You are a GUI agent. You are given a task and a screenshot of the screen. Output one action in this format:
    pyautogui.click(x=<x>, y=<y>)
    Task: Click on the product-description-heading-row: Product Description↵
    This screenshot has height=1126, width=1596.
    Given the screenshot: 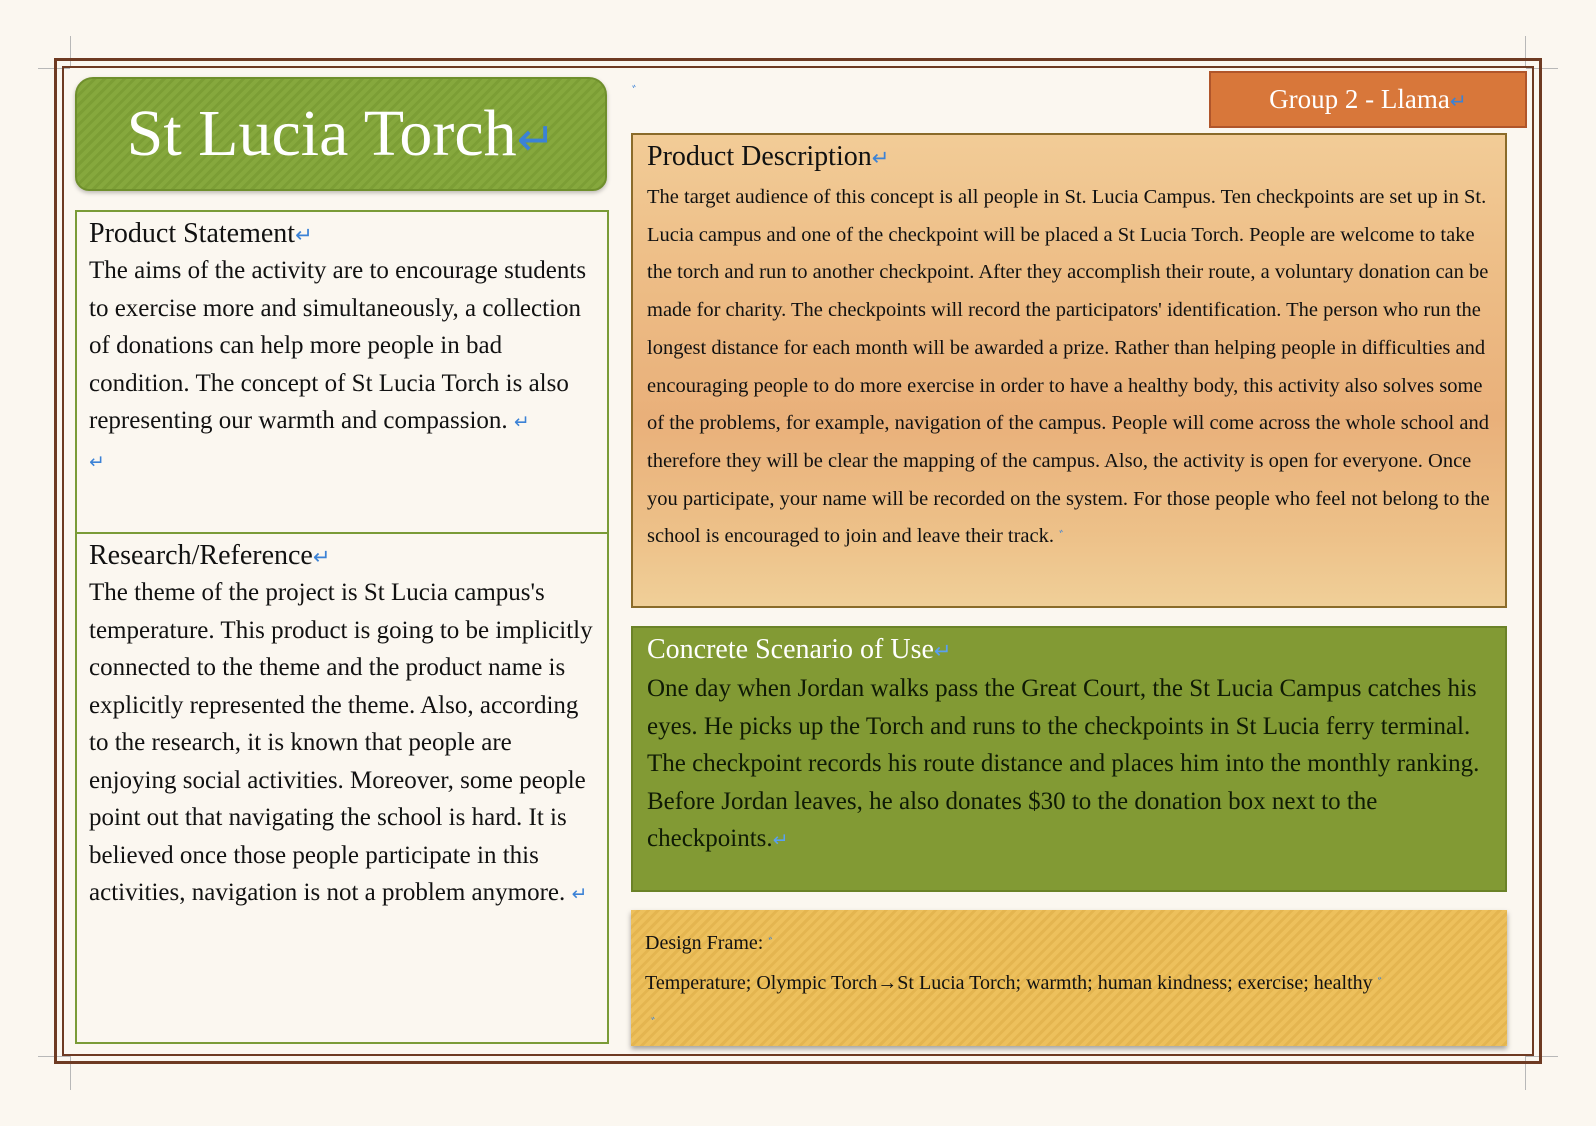 What is the action you would take?
    pyautogui.click(x=1069, y=157)
    